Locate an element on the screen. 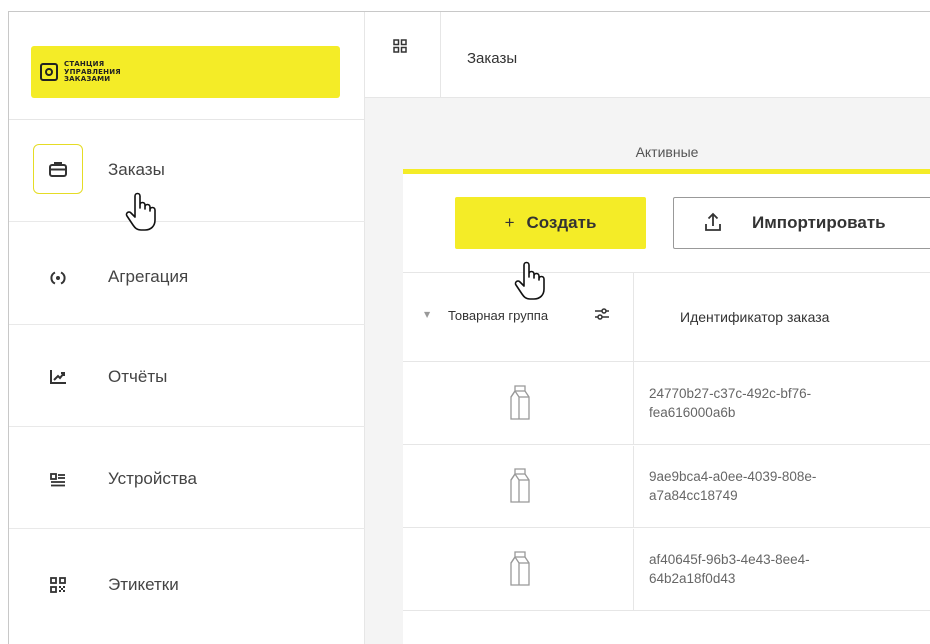 Image resolution: width=930 pixels, height=644 pixels. sidebar-item-labels: Этикетки is located at coordinates (187, 580).